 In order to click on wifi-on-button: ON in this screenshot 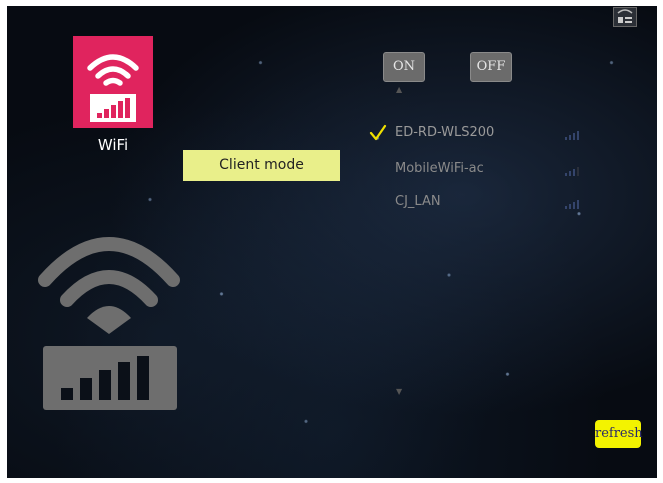, I will do `click(404, 67)`.